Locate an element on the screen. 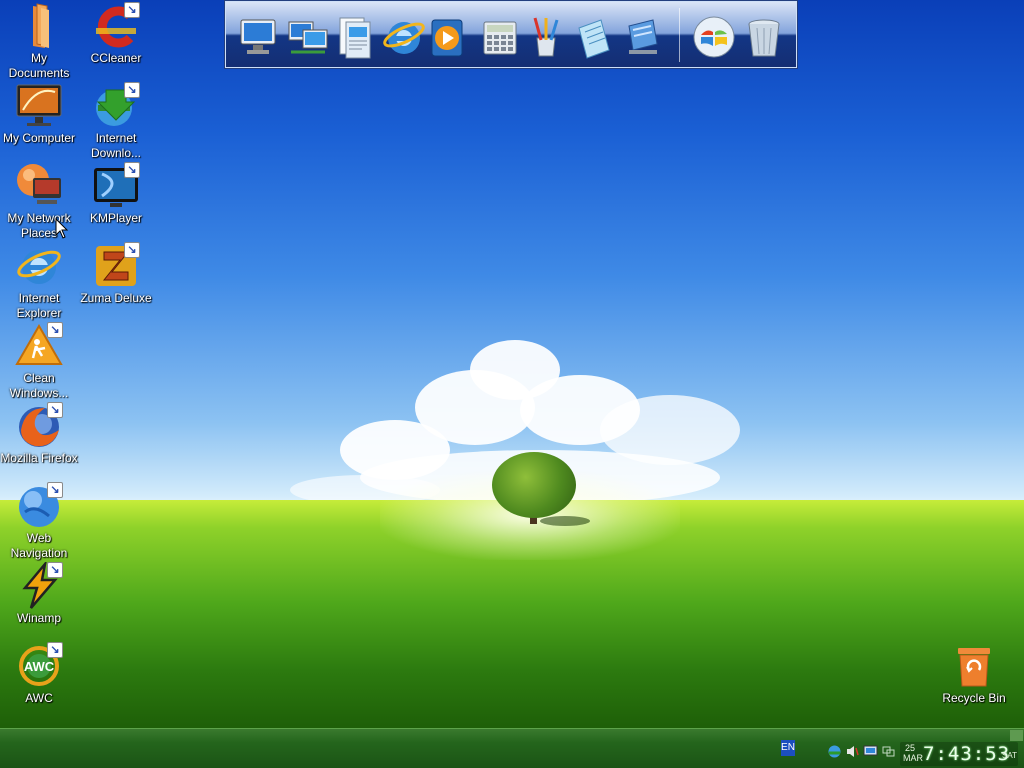 This screenshot has width=1024, height=768. tree is located at coordinates (534, 485).